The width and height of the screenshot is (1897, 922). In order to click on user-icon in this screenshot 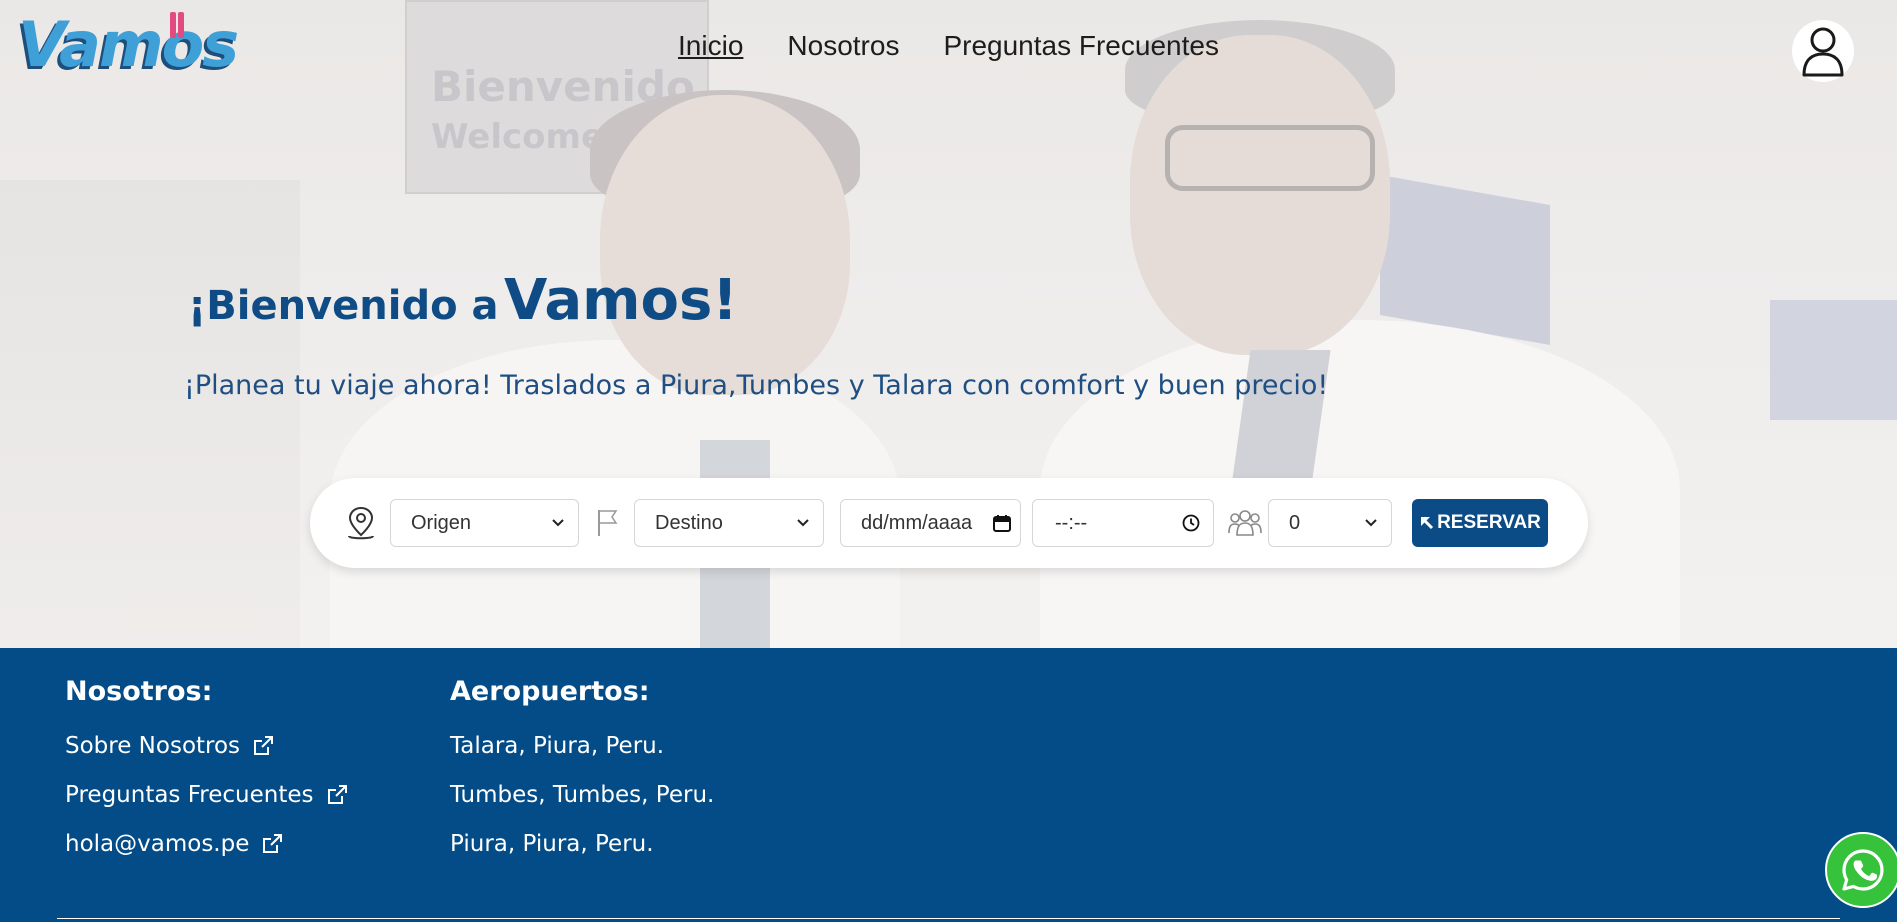, I will do `click(1823, 52)`.